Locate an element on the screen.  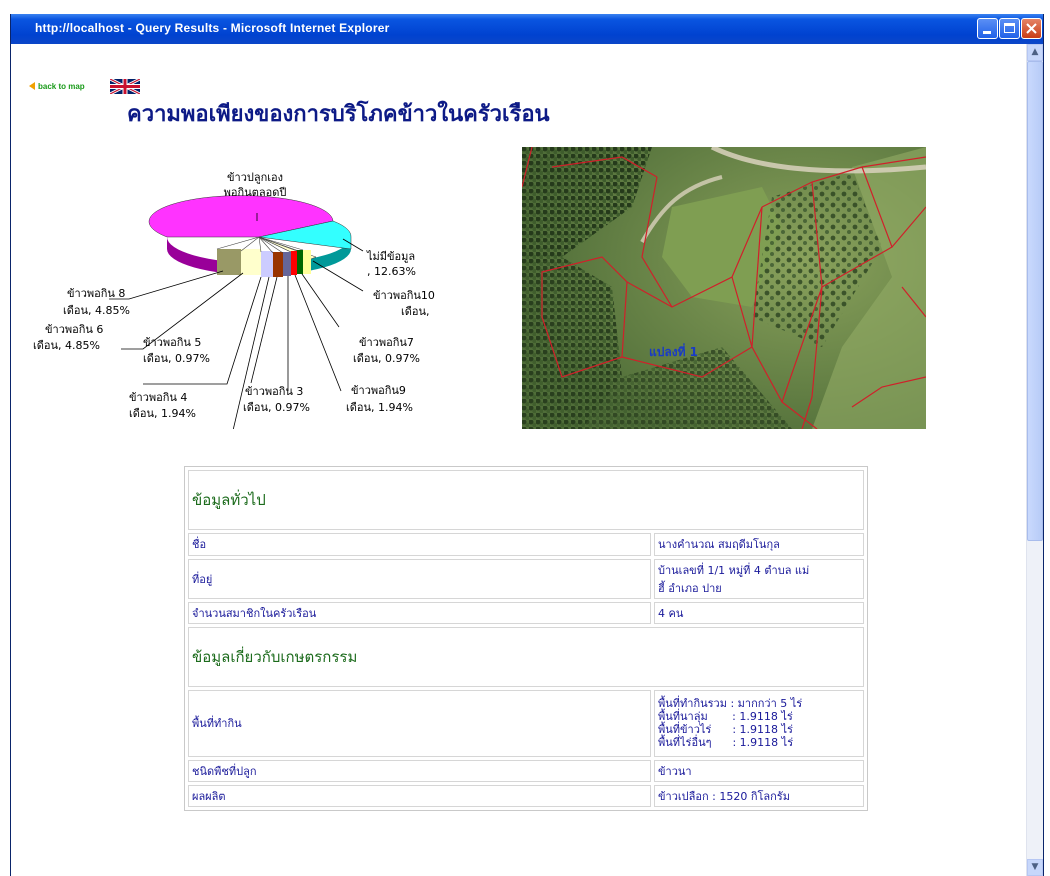
section-header-general: ข้อมูลทั่วไป is located at coordinates (526, 500).